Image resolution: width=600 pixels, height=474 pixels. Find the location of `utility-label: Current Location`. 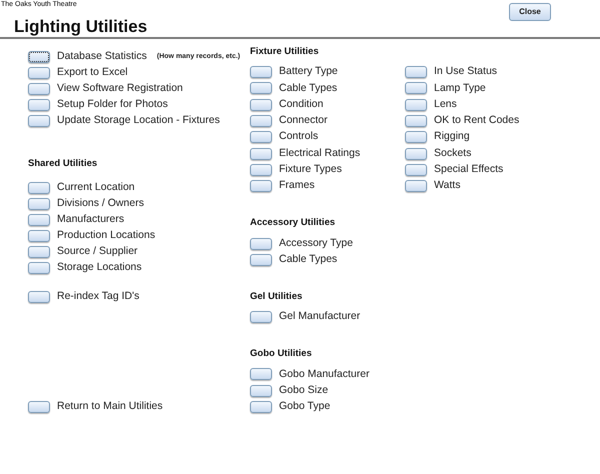

utility-label: Current Location is located at coordinates (96, 188).